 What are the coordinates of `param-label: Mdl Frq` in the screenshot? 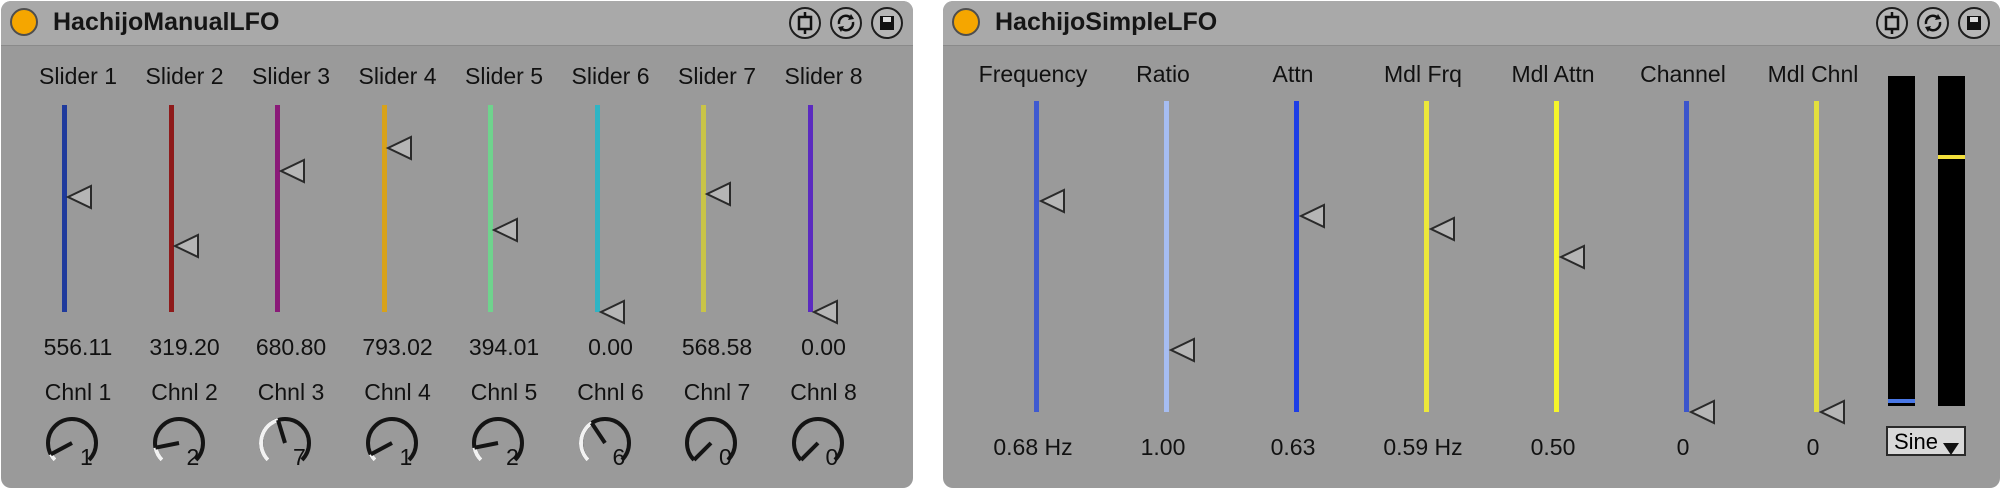 It's located at (1423, 74).